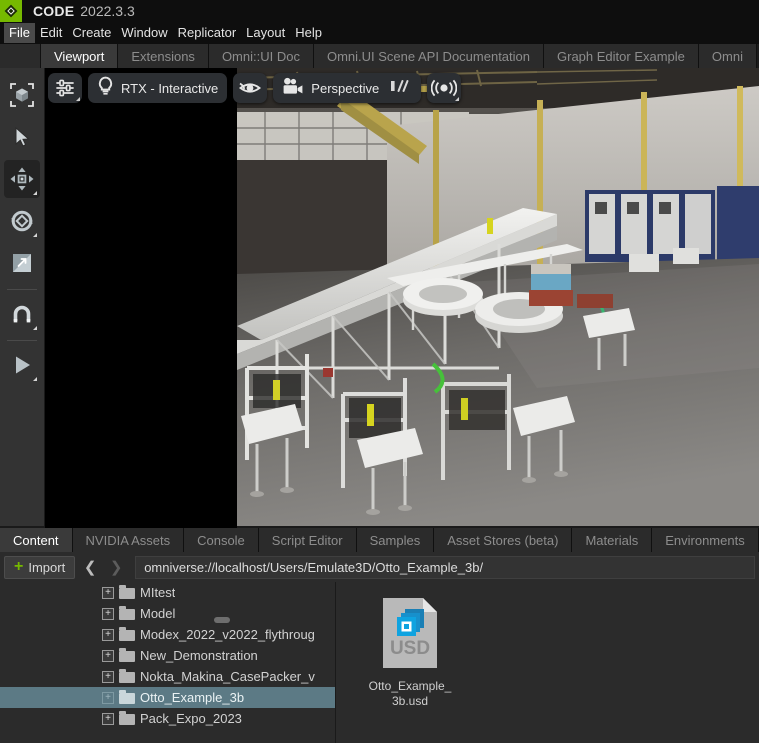  What do you see at coordinates (91, 33) in the screenshot?
I see `menu-item-create: Create` at bounding box center [91, 33].